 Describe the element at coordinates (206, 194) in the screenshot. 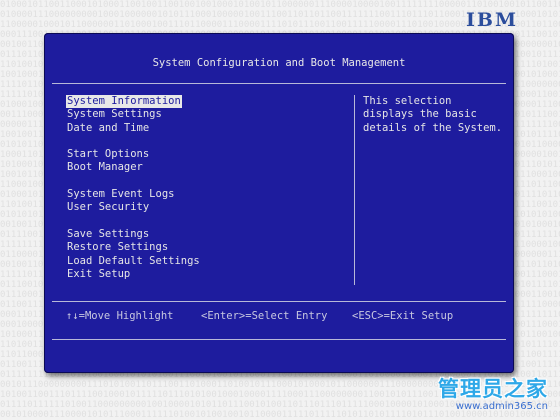

I see `menu-row: System Event Logs` at that location.